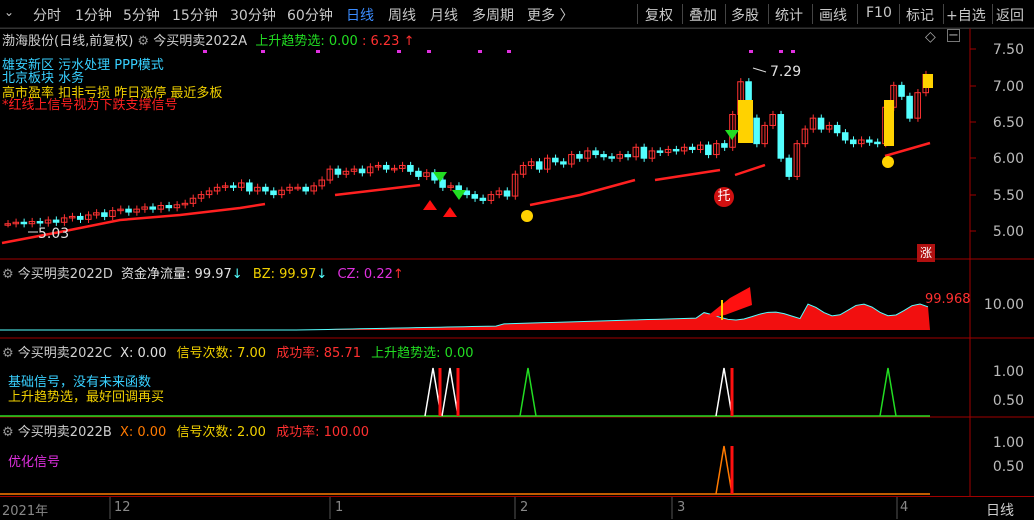 The height and width of the screenshot is (520, 1034). What do you see at coordinates (143, 353) in the screenshot?
I see `panel-c-x: X: 0.00` at bounding box center [143, 353].